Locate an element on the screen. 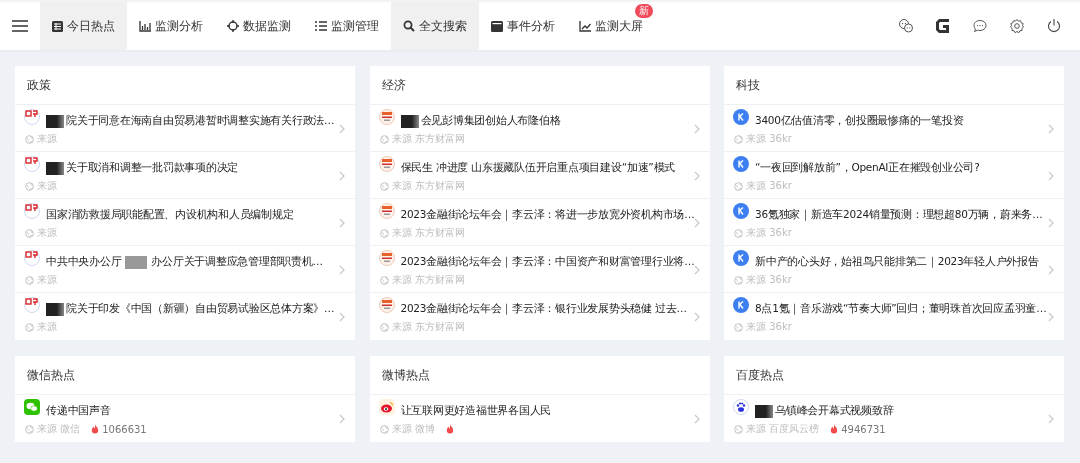 The image size is (1080, 463). news-title: “一夜回到解放前”，OpenAI正在摧毁创业公司? is located at coordinates (867, 168).